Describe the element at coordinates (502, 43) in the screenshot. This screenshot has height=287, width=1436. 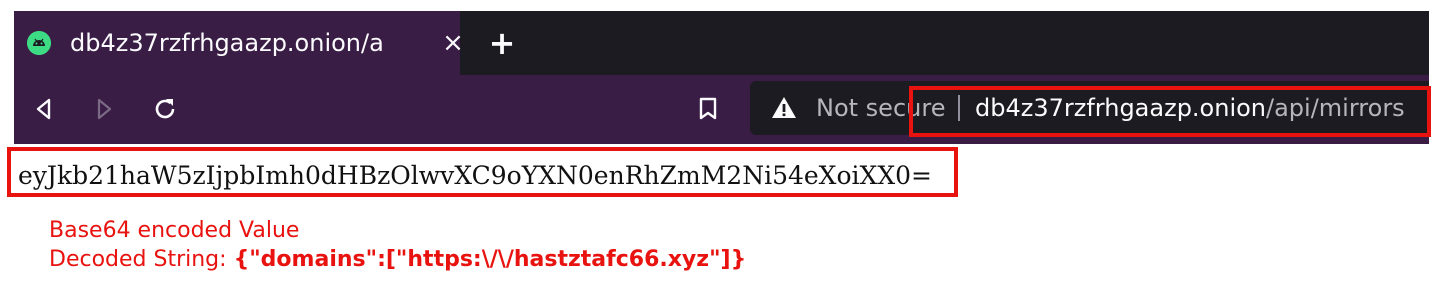
I see `plus-icon: +` at that location.